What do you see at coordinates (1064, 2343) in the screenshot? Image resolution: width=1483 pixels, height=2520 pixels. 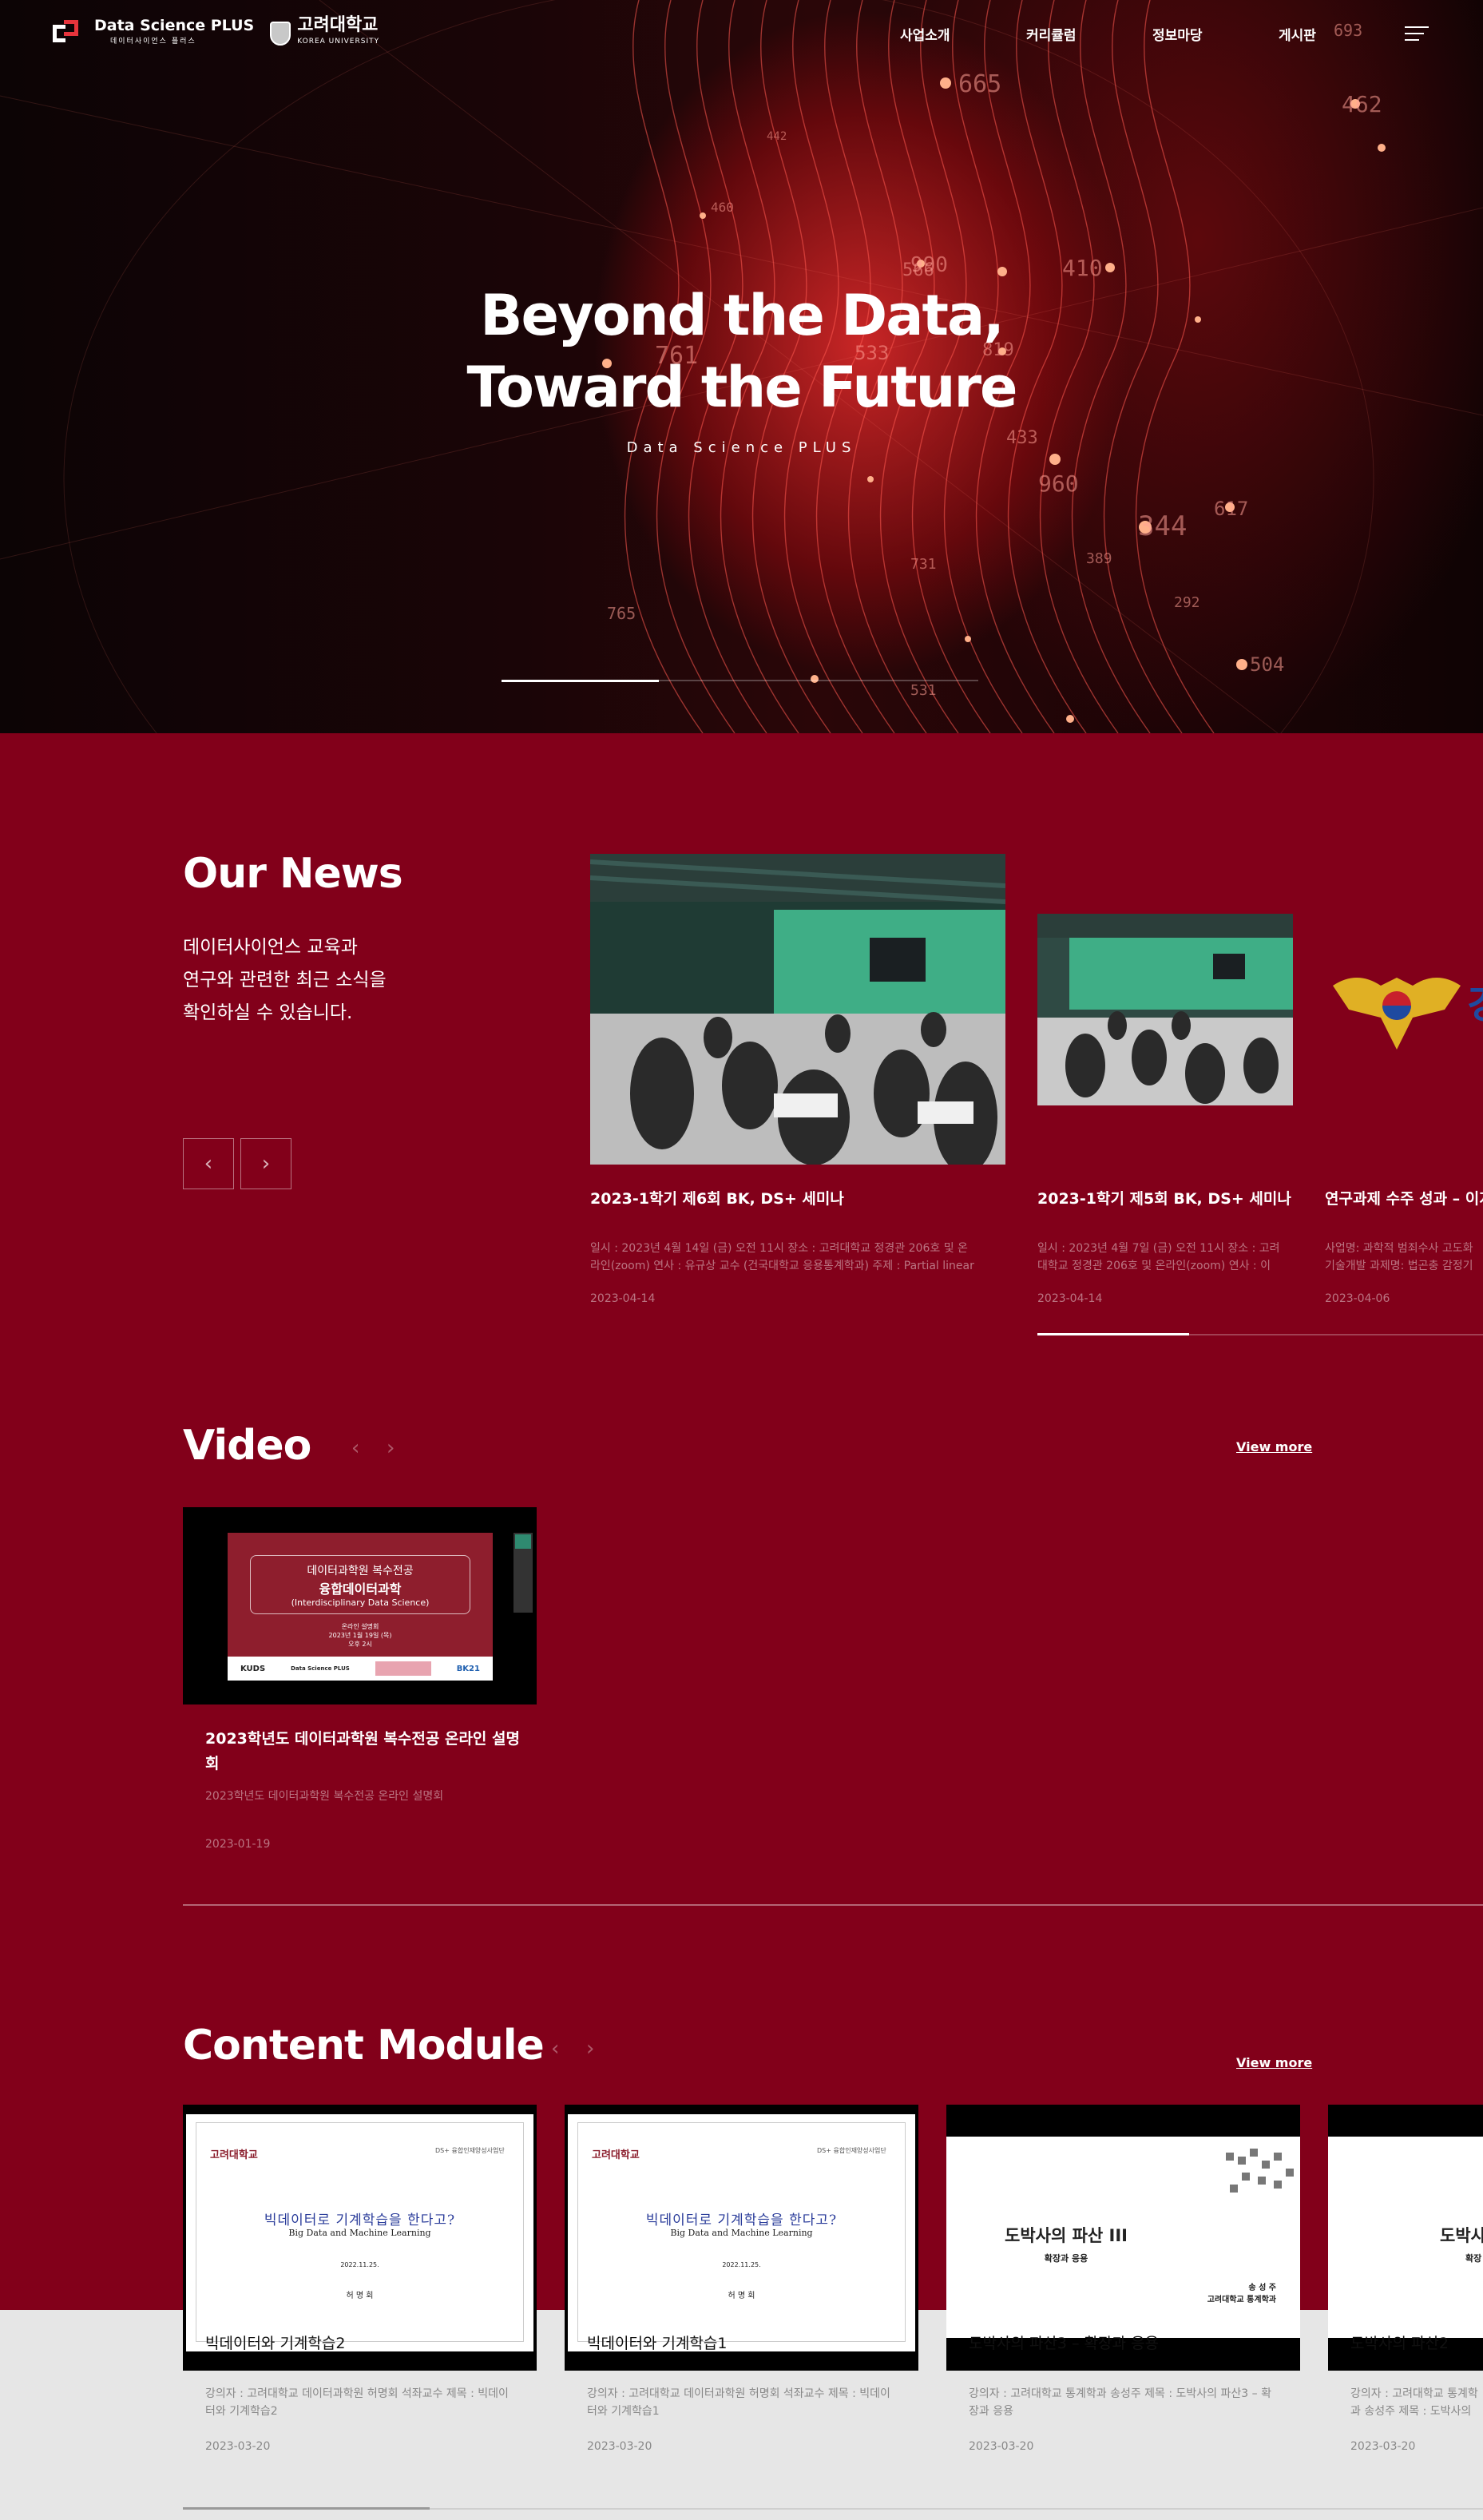 I see `module-card-caption: 도박사의 파산3 – 확장과 응용` at bounding box center [1064, 2343].